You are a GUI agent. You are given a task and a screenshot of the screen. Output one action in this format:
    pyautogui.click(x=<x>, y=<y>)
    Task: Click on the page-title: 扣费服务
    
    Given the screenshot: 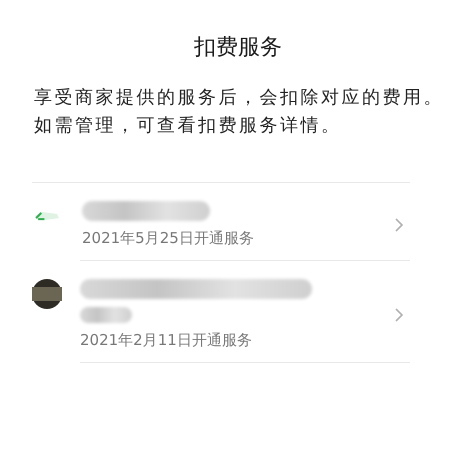 What is the action you would take?
    pyautogui.click(x=238, y=48)
    